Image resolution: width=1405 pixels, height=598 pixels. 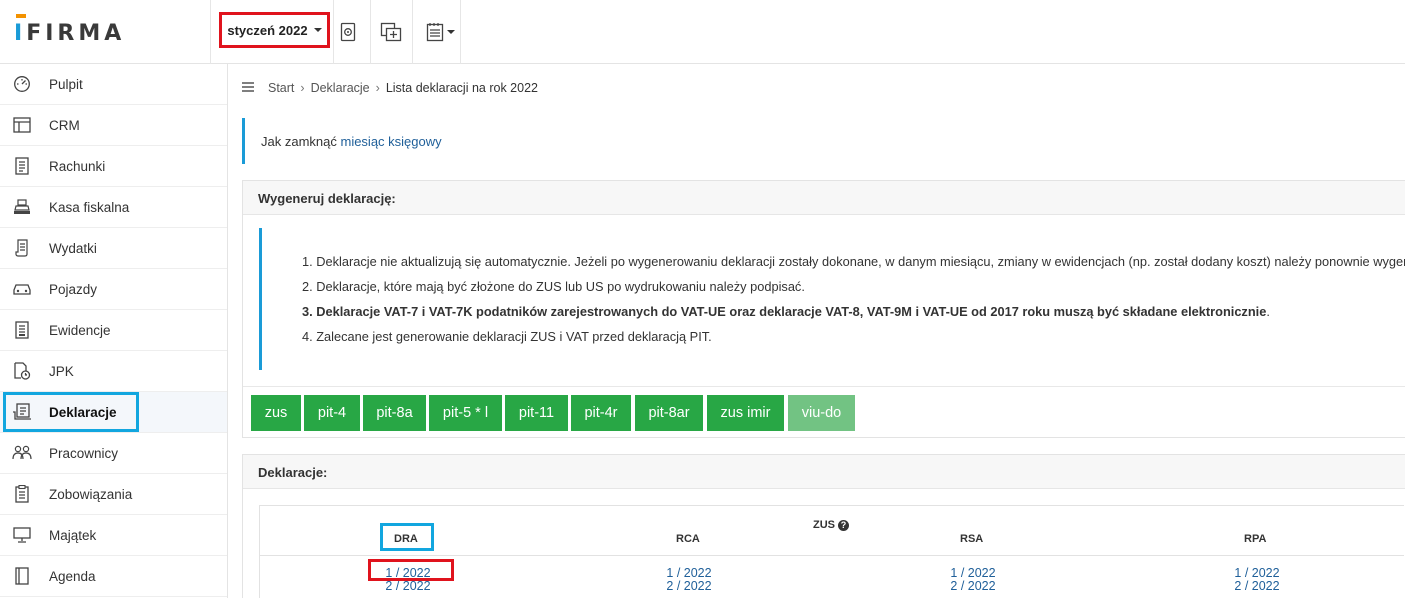 What do you see at coordinates (465, 413) in the screenshot?
I see `pit-5-button: pit-5 * l` at bounding box center [465, 413].